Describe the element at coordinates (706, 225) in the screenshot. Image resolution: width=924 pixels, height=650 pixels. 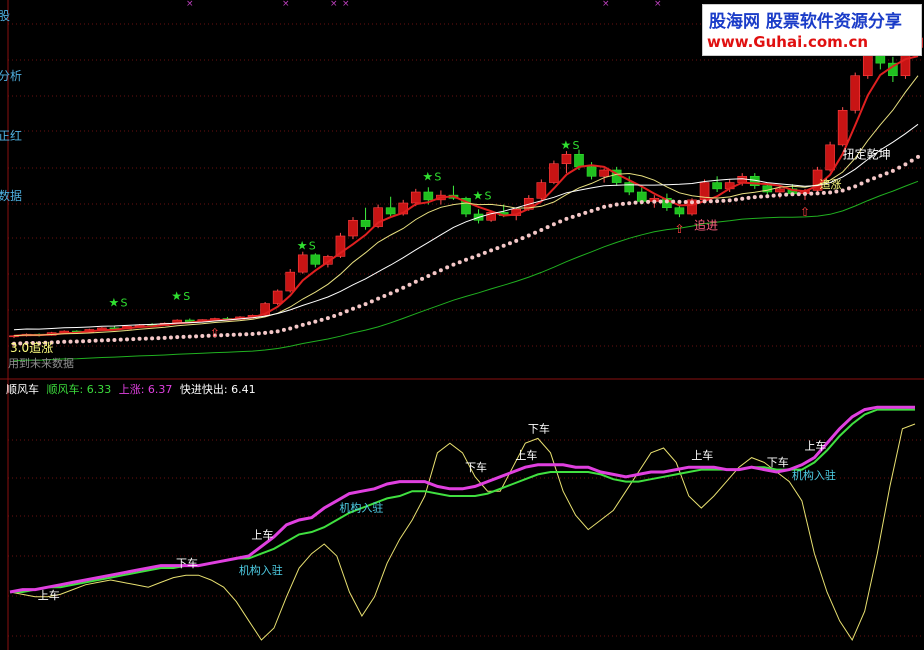
I see `label-zhuijin: 追进` at that location.